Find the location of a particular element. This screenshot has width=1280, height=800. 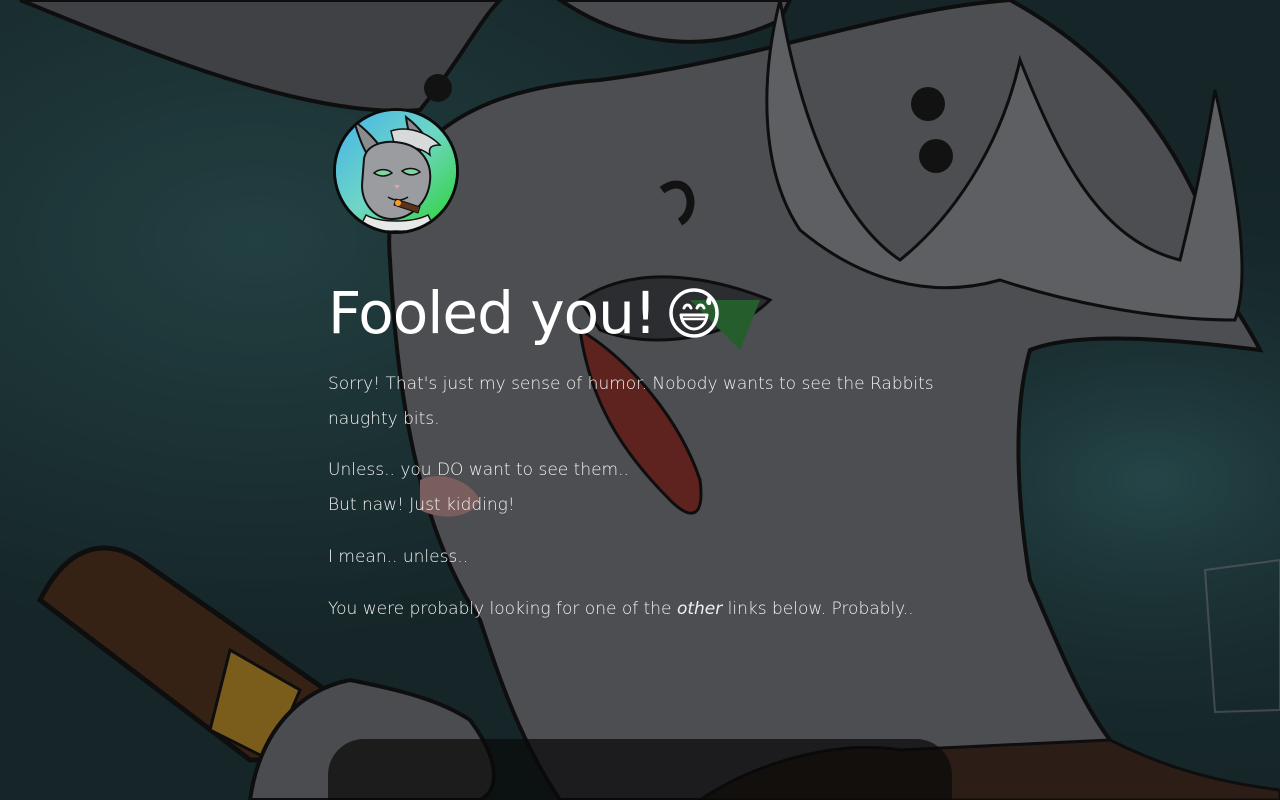

paragraph-other-links-start: You were probably looking for one of the is located at coordinates (502, 608).